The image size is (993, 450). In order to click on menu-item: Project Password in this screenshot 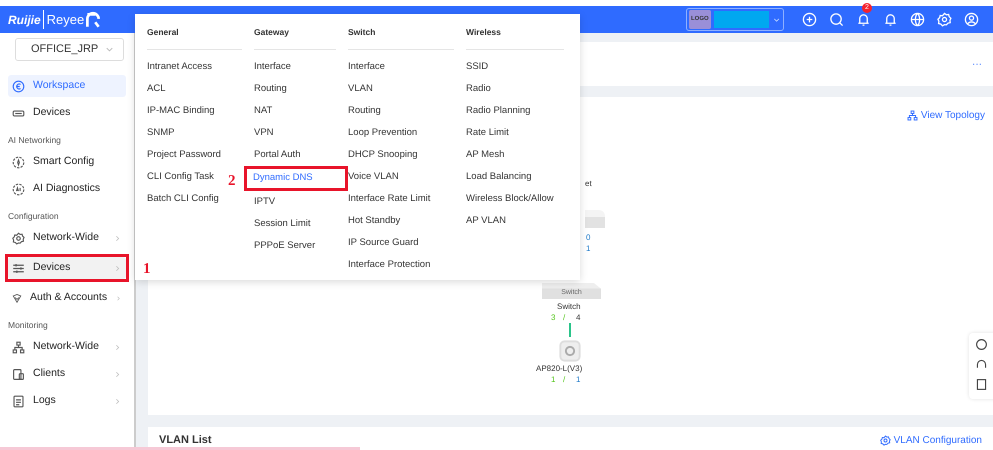, I will do `click(184, 155)`.